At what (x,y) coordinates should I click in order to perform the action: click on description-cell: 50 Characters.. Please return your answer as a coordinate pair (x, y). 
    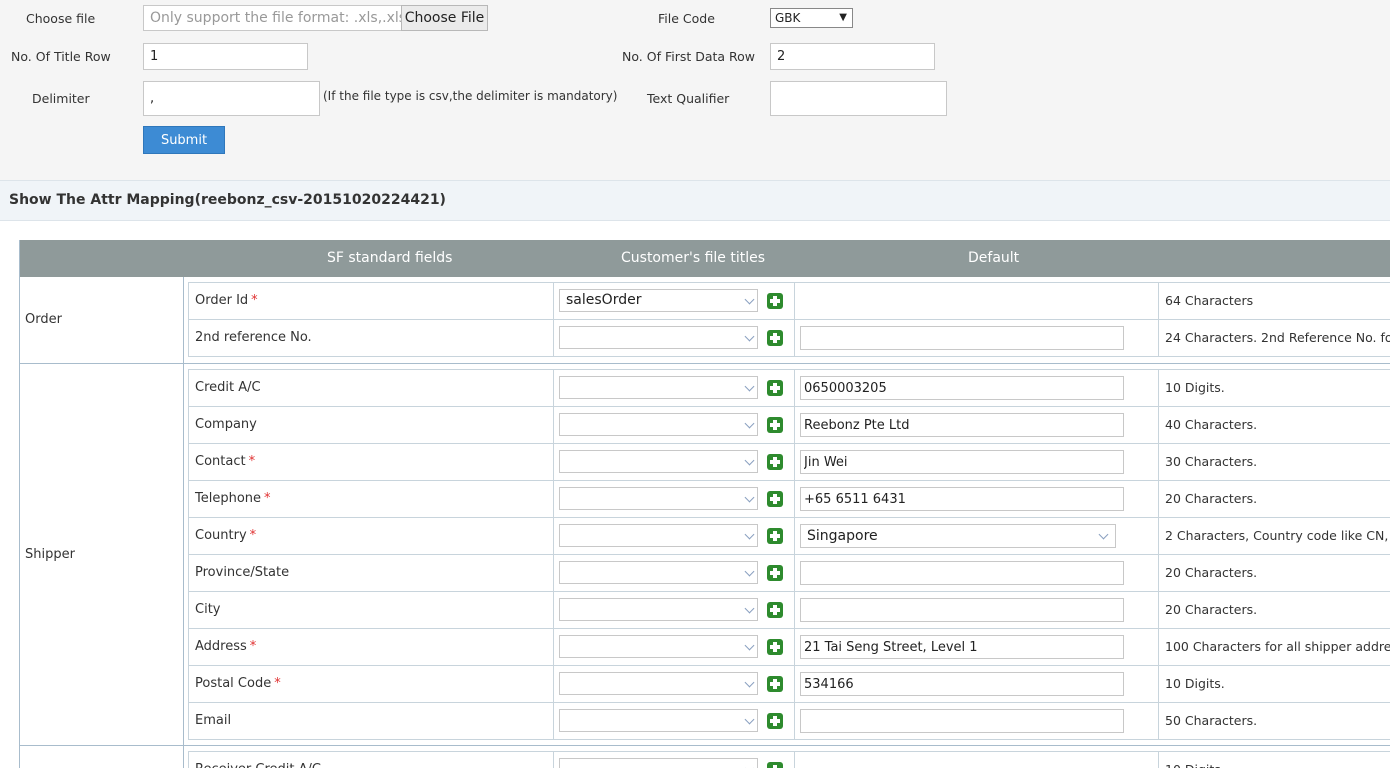
    Looking at the image, I should click on (1211, 720).